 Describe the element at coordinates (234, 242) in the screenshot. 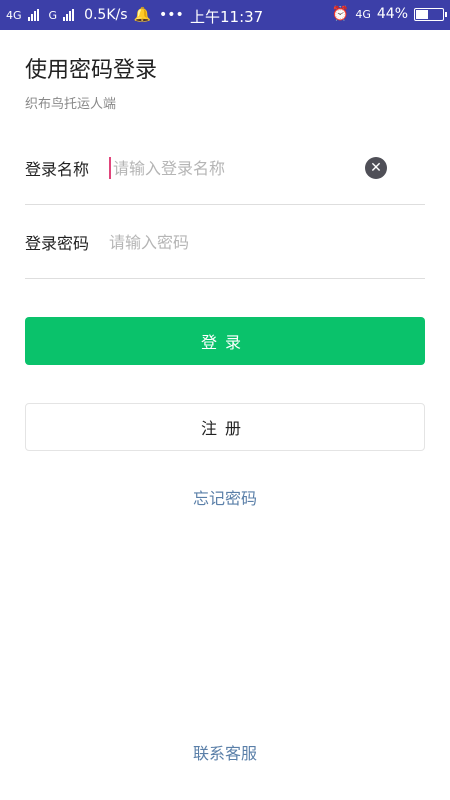

I see `password-input` at that location.